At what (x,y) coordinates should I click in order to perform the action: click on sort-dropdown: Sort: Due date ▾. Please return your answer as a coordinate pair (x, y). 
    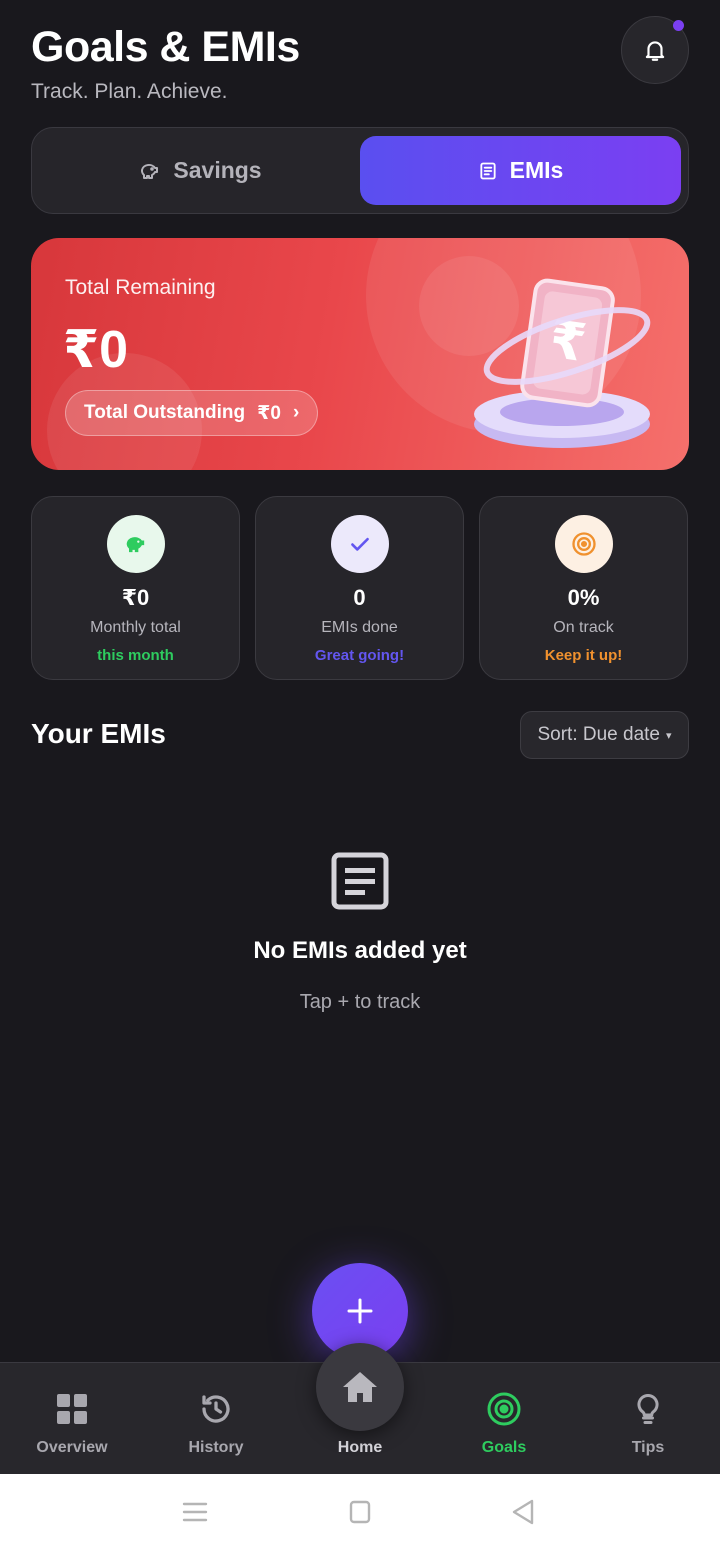
    Looking at the image, I should click on (604, 735).